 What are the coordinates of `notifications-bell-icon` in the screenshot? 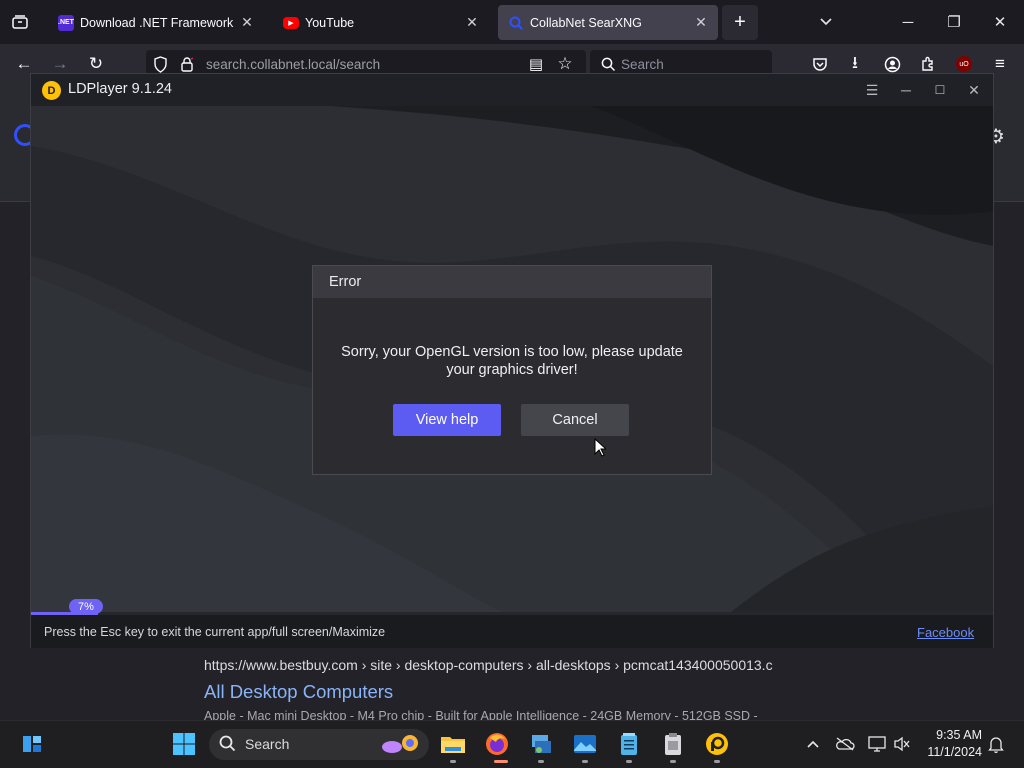 It's located at (996, 744).